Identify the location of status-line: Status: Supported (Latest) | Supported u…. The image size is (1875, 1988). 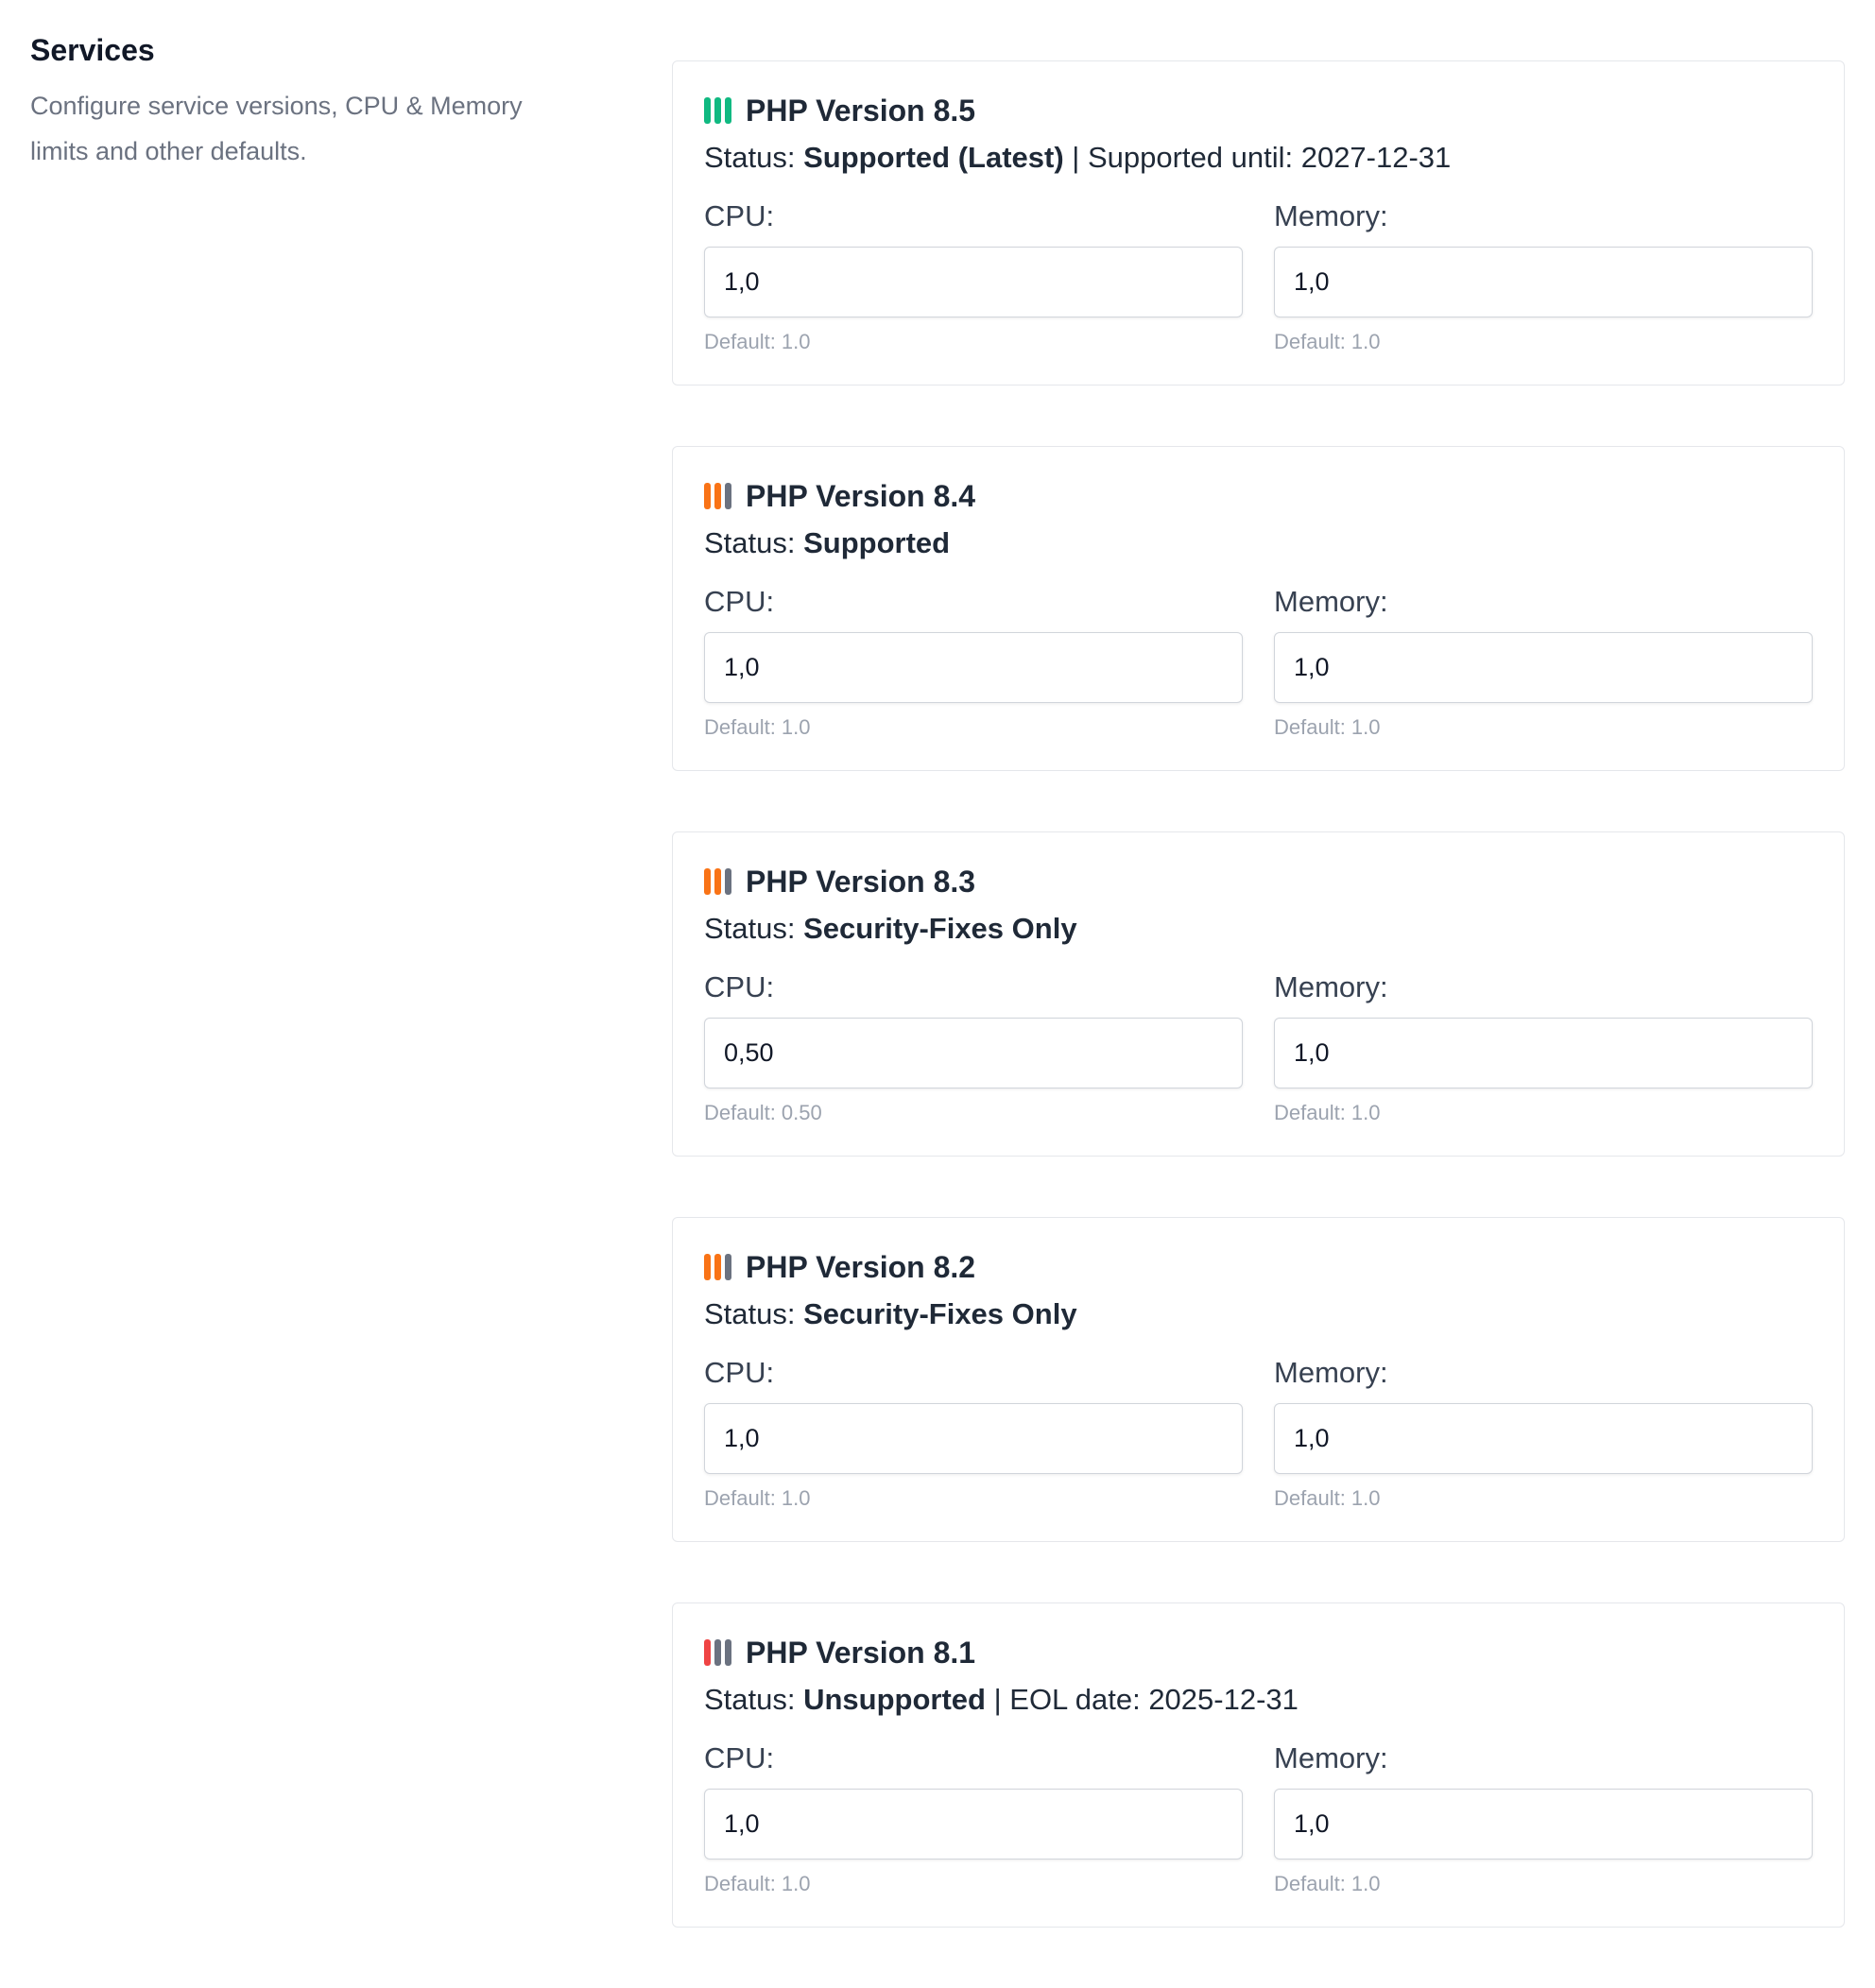
(1258, 158).